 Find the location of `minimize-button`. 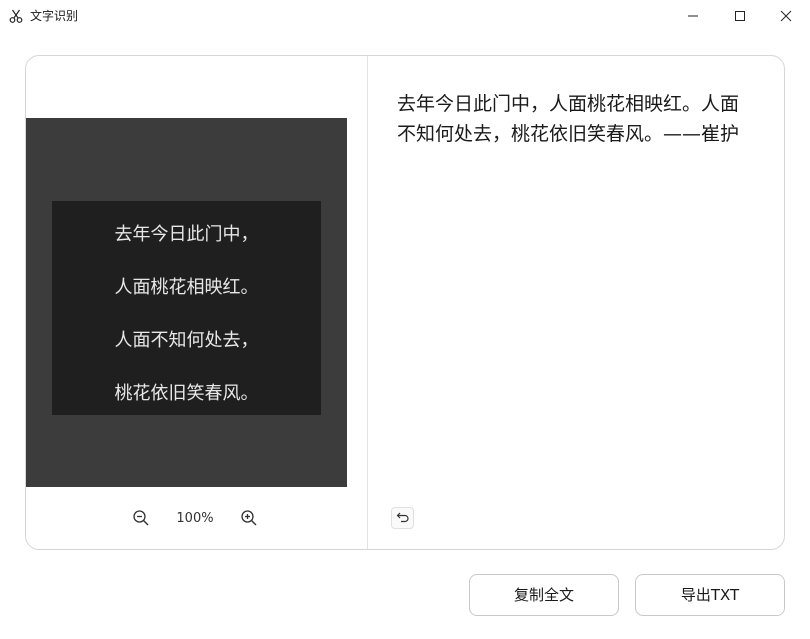

minimize-button is located at coordinates (693, 16).